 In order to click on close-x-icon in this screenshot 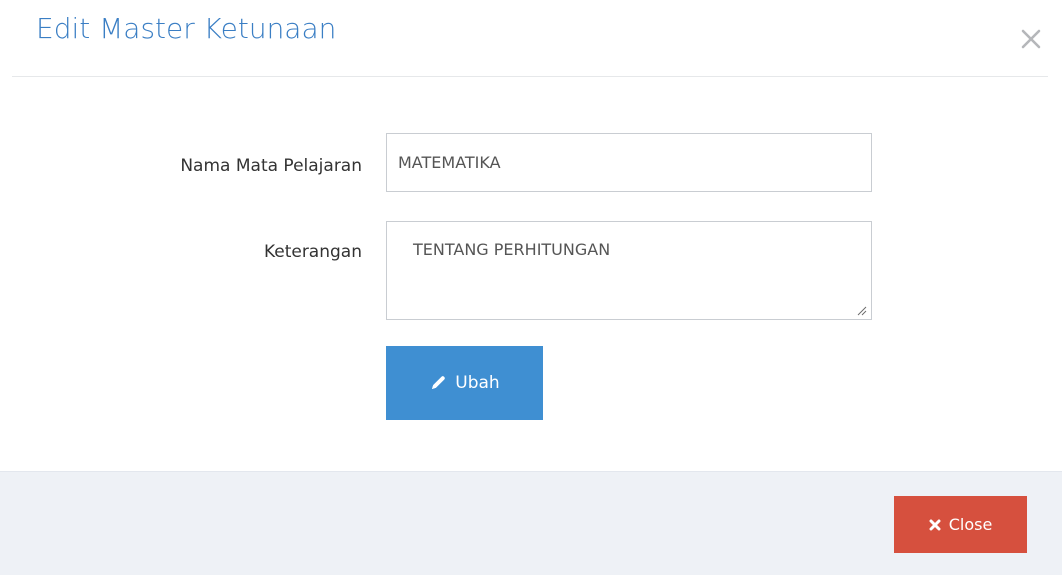, I will do `click(1031, 39)`.